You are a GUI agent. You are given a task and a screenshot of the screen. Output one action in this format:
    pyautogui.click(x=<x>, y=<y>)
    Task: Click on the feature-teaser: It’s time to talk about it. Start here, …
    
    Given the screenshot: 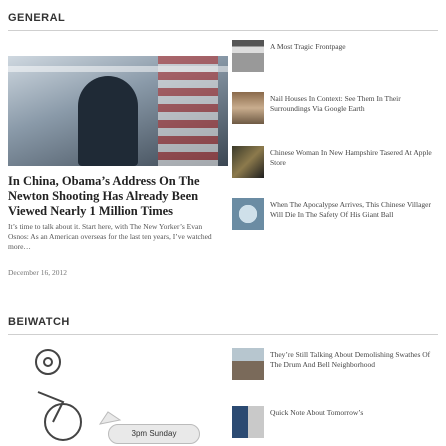 What is the action you would take?
    pyautogui.click(x=110, y=236)
    